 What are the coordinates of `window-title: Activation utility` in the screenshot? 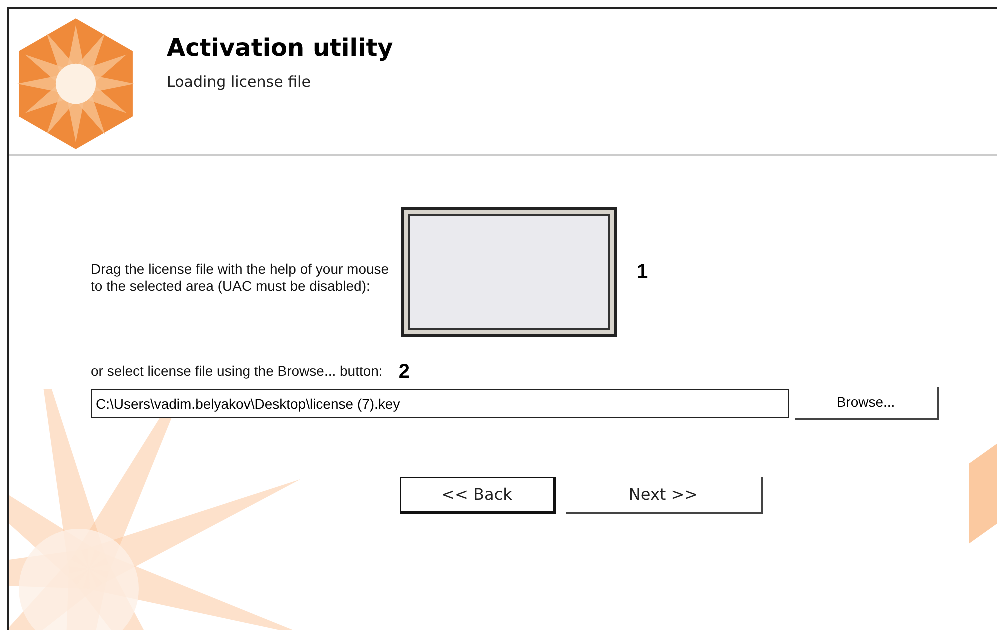 It's located at (280, 48).